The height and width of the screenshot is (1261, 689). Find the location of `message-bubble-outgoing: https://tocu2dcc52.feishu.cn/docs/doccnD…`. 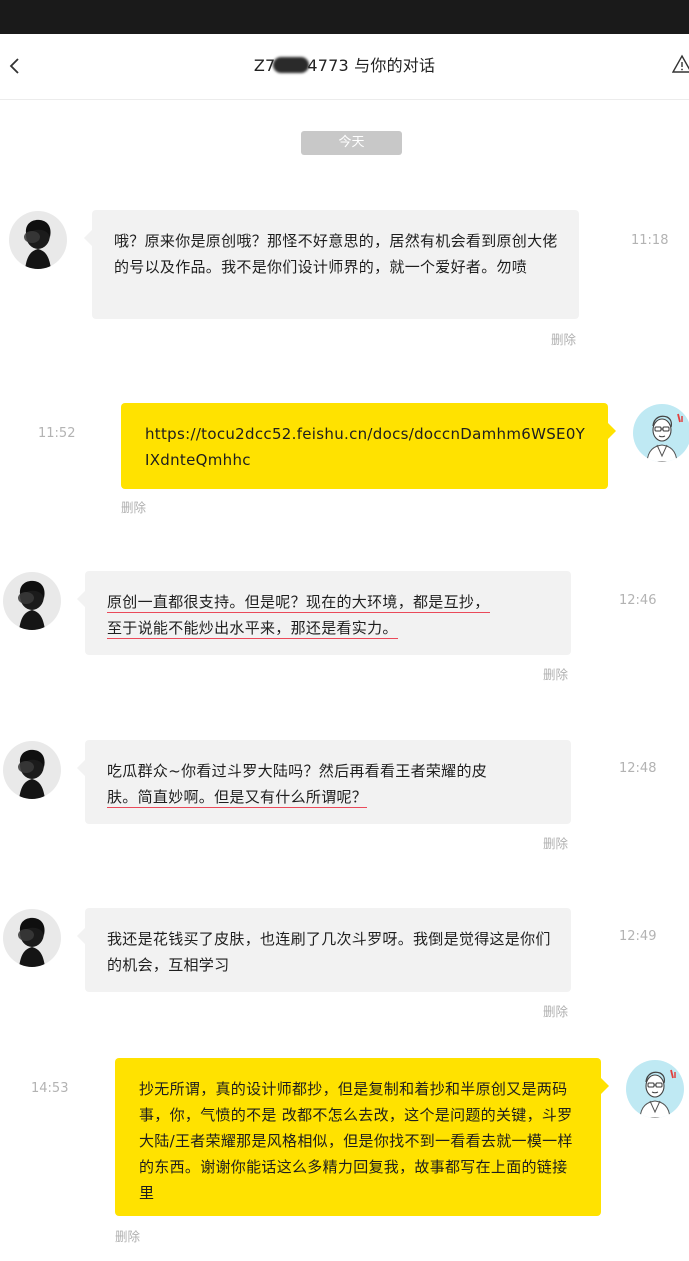

message-bubble-outgoing: https://tocu2dcc52.feishu.cn/docs/doccnD… is located at coordinates (368, 446).